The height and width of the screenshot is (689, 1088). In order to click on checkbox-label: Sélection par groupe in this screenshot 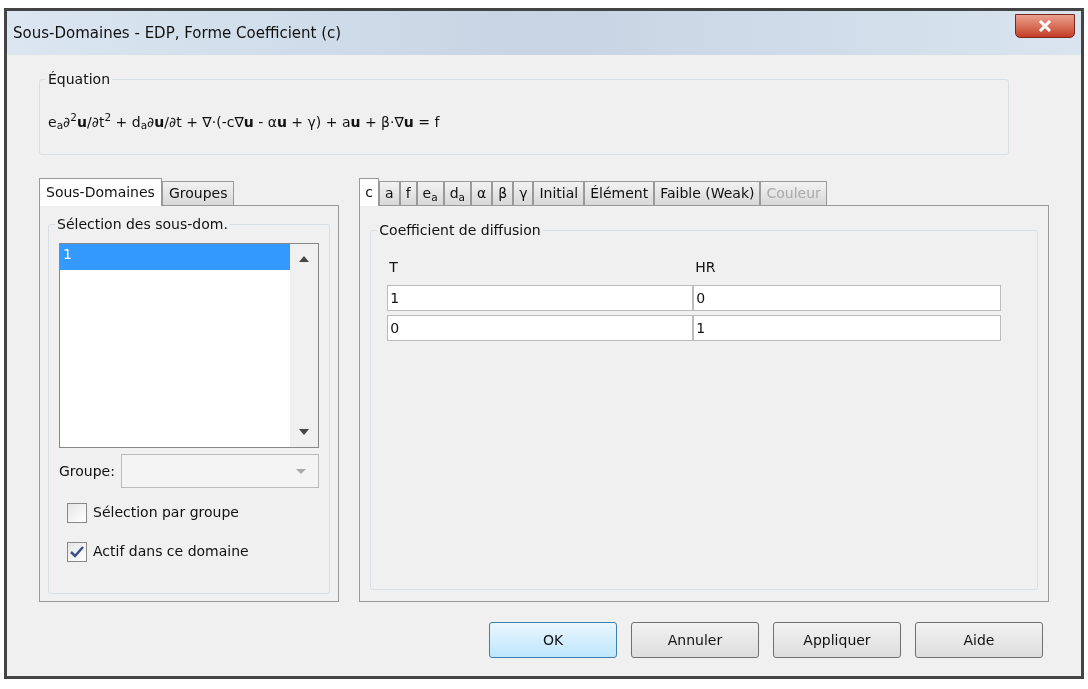, I will do `click(166, 512)`.